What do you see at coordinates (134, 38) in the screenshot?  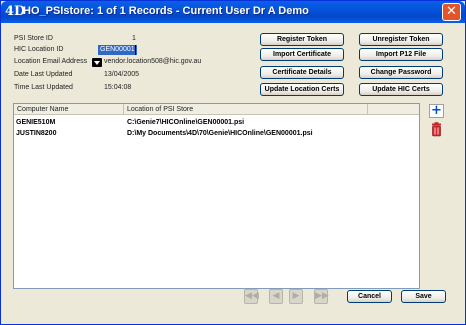 I see `psi-store-id-value: 1` at bounding box center [134, 38].